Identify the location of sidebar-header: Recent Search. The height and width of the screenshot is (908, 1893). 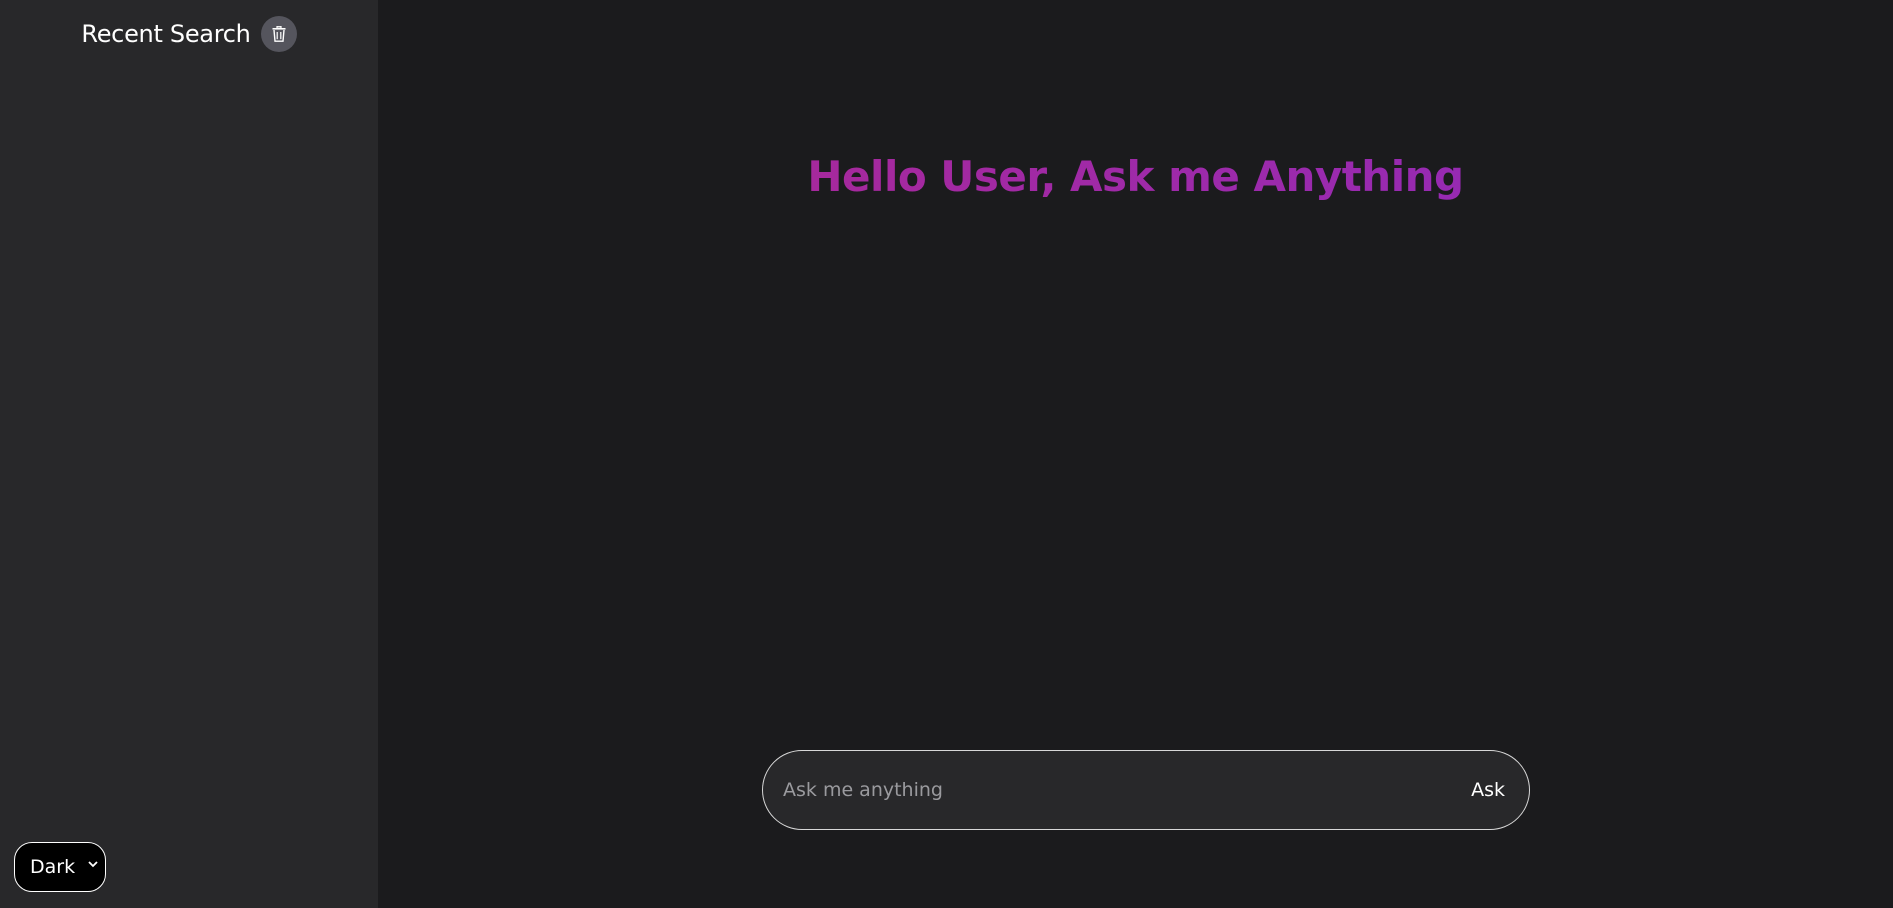
(189, 26).